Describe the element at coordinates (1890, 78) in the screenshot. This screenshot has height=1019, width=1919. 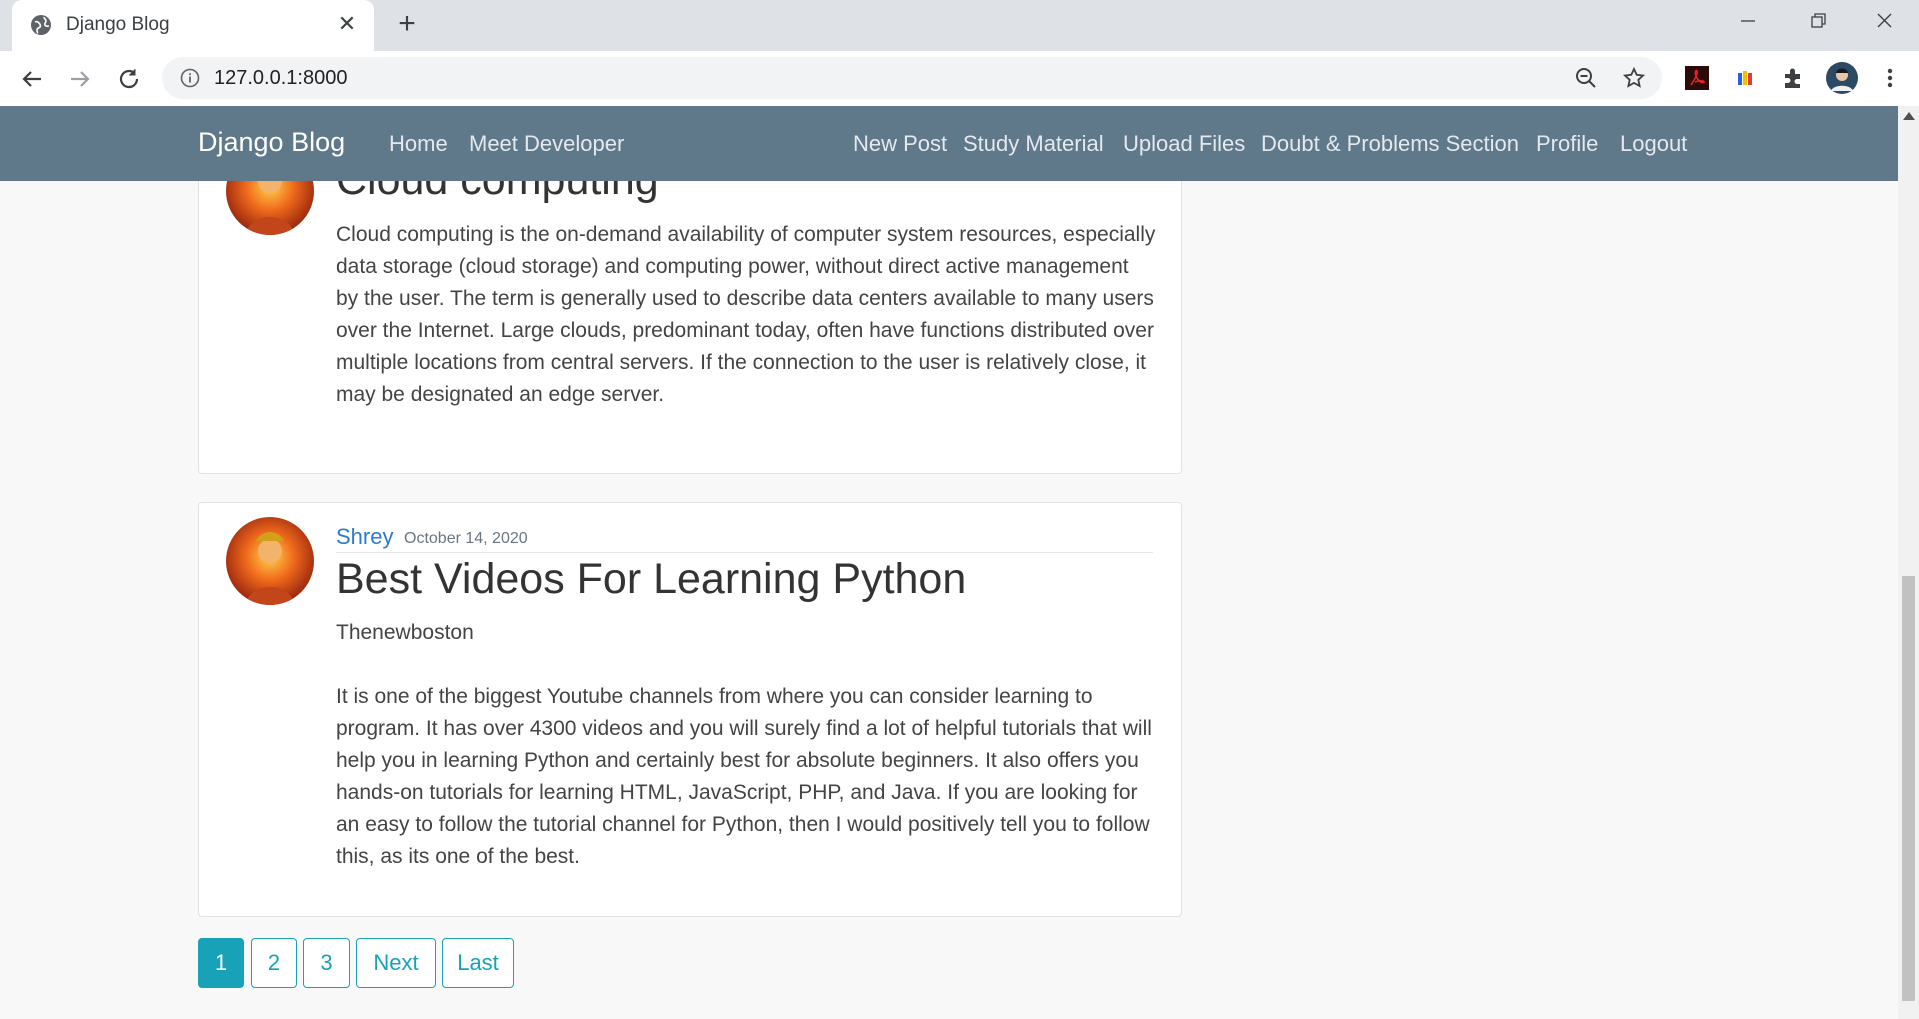
I see `more-vert-icon` at that location.